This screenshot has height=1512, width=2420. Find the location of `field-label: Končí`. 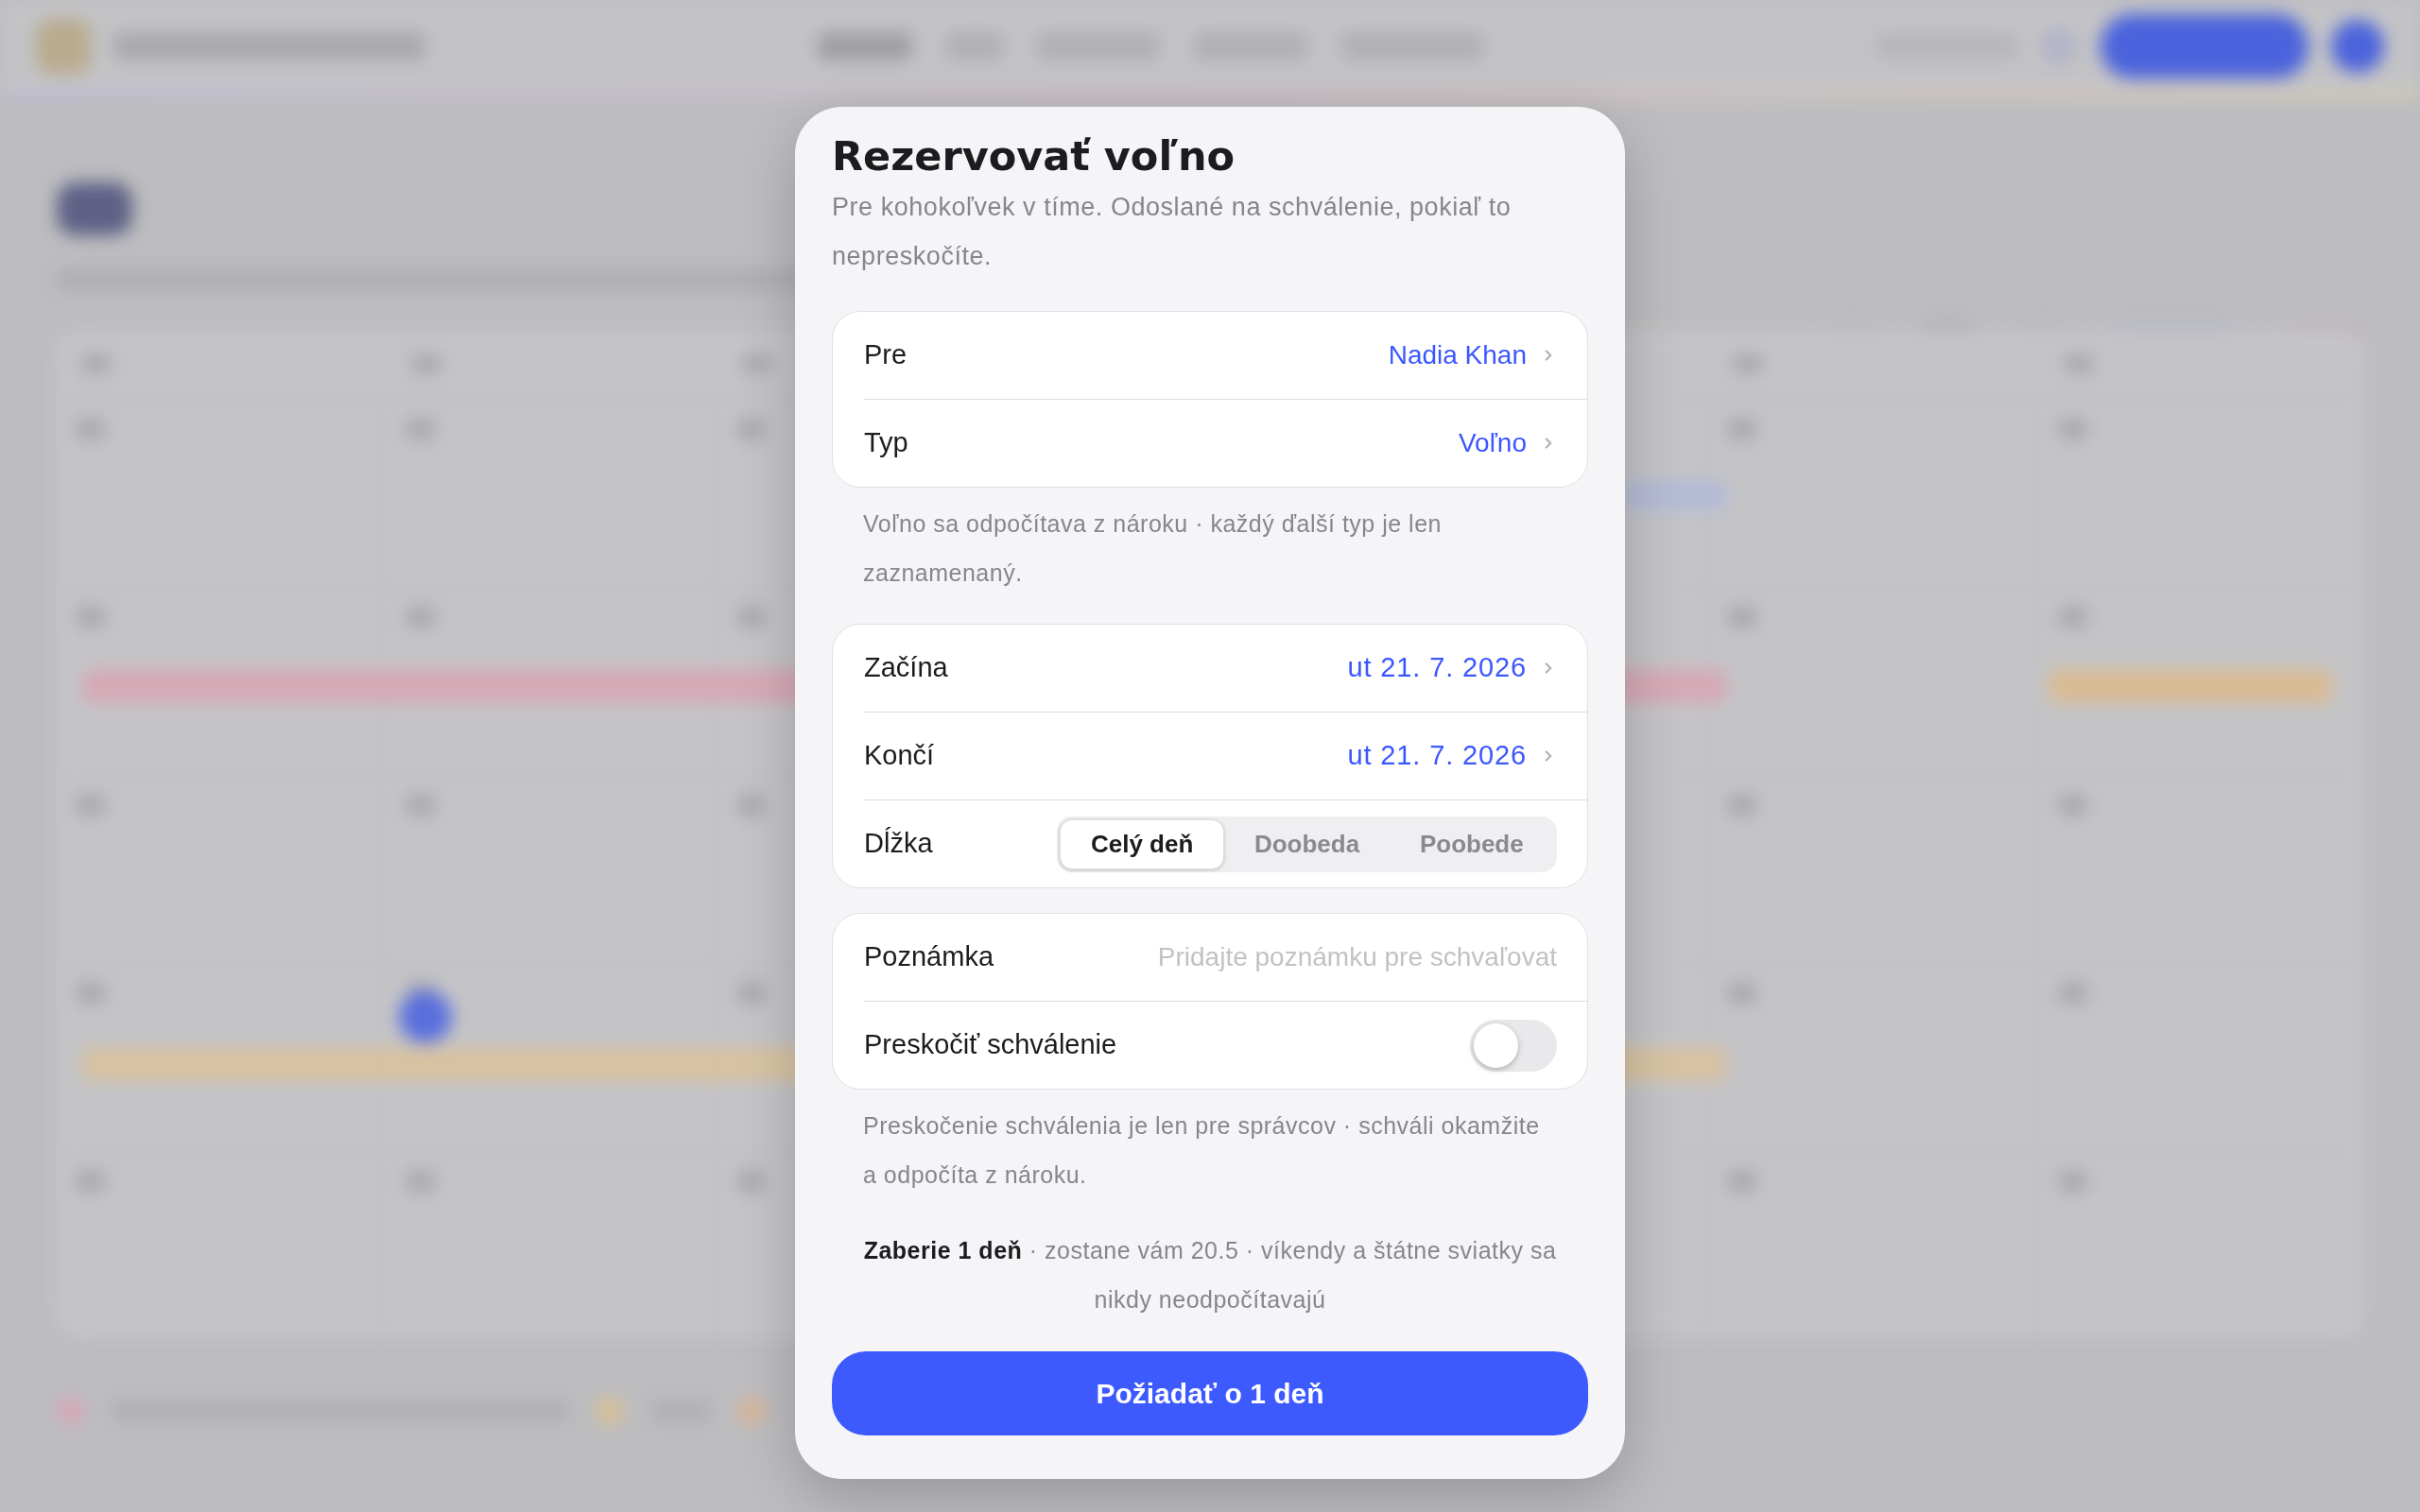

field-label: Končí is located at coordinates (899, 756).